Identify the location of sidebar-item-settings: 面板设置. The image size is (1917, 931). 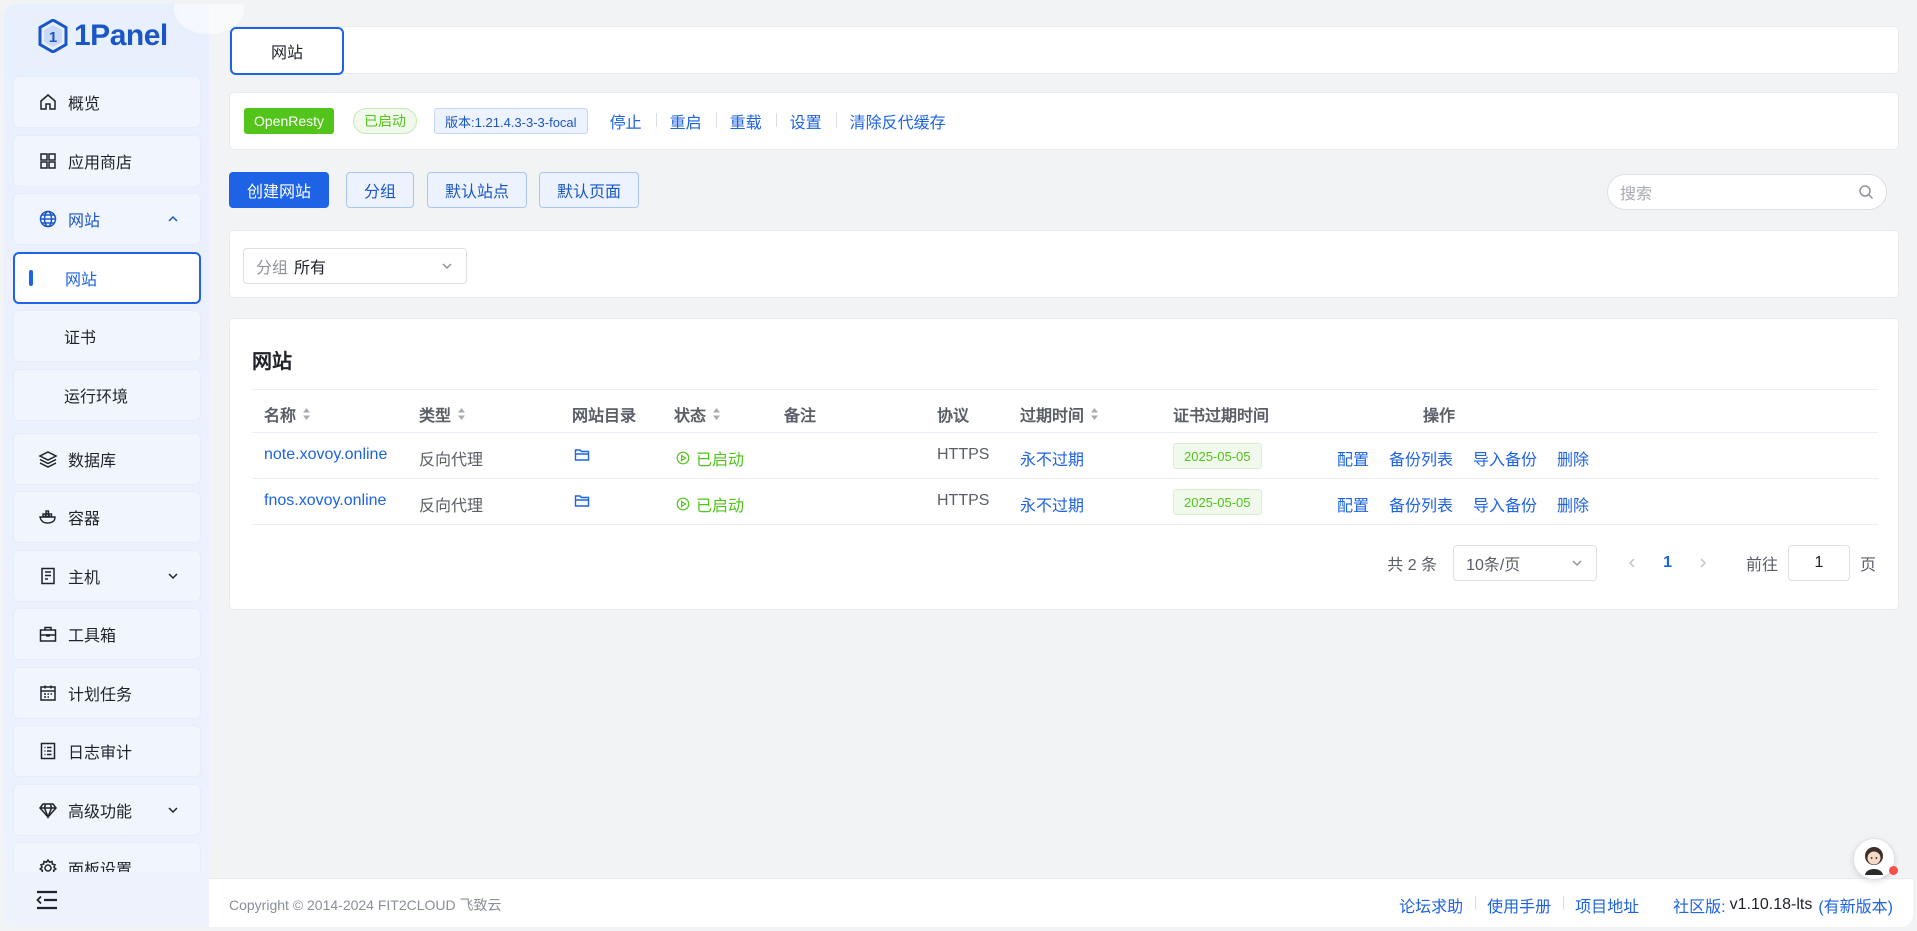
(107, 857).